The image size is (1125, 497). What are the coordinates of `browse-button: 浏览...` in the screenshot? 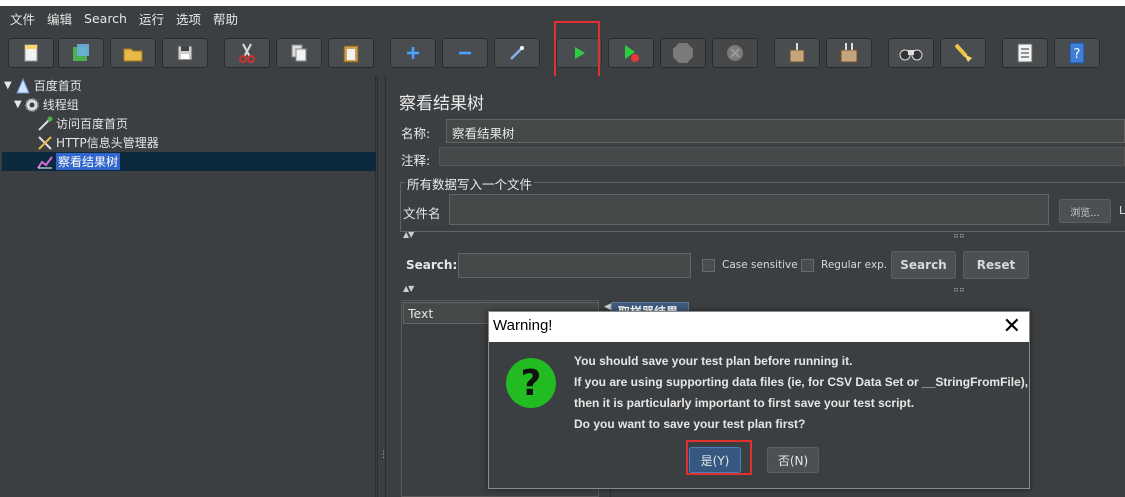 It's located at (1085, 211).